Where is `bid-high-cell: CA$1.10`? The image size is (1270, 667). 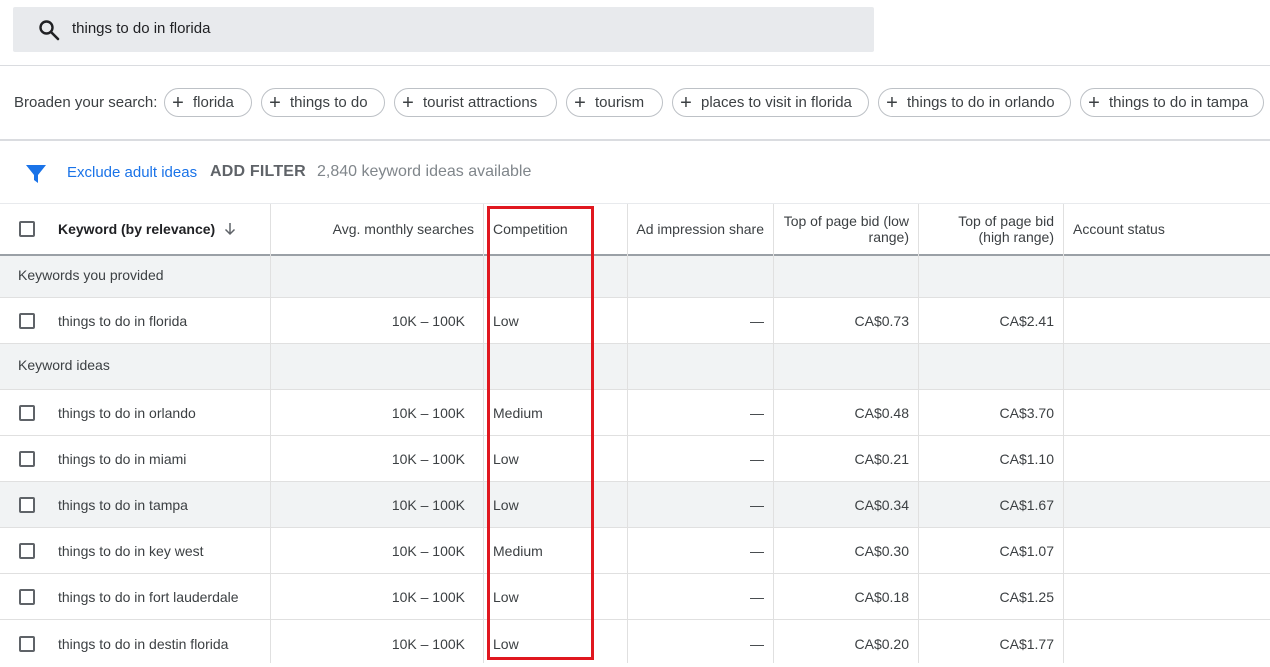
bid-high-cell: CA$1.10 is located at coordinates (1026, 458).